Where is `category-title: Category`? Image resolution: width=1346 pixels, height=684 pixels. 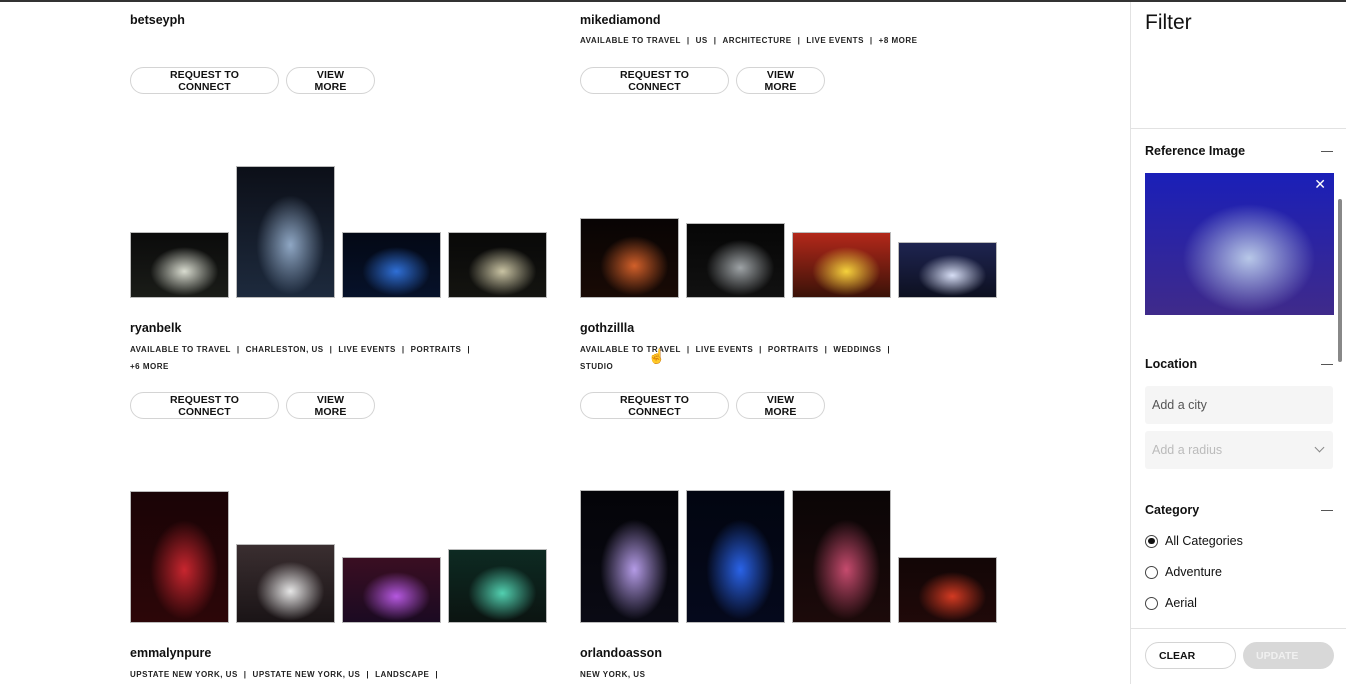 category-title: Category is located at coordinates (1172, 510).